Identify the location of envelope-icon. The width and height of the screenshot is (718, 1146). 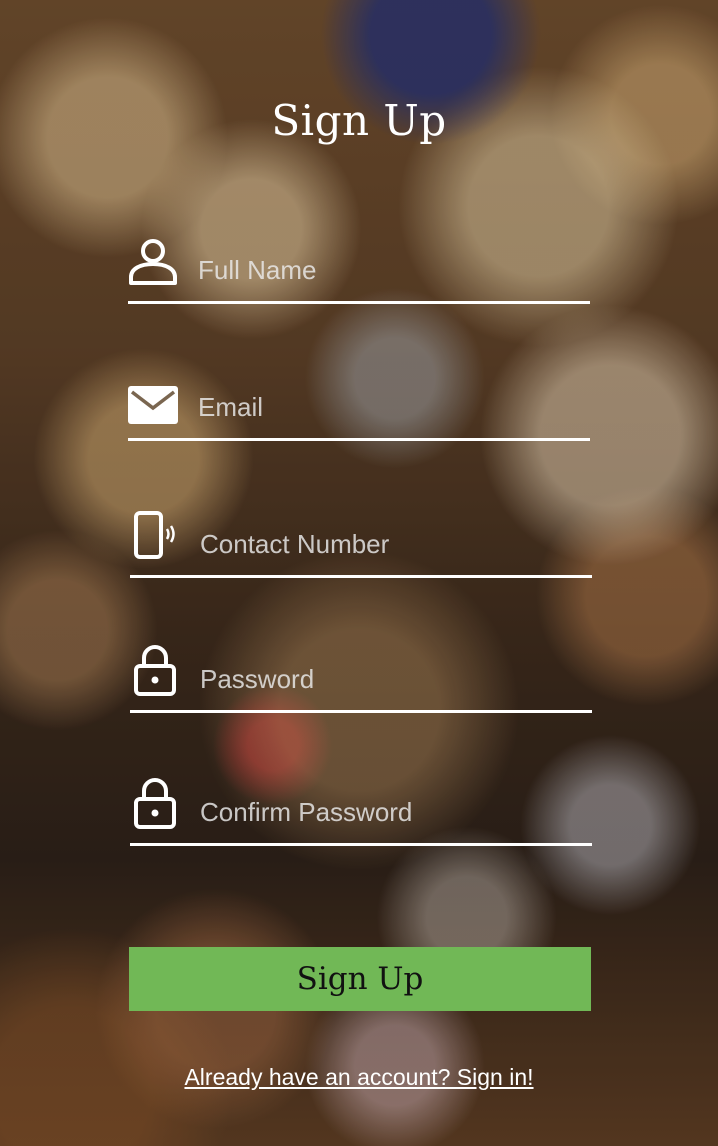
(153, 399).